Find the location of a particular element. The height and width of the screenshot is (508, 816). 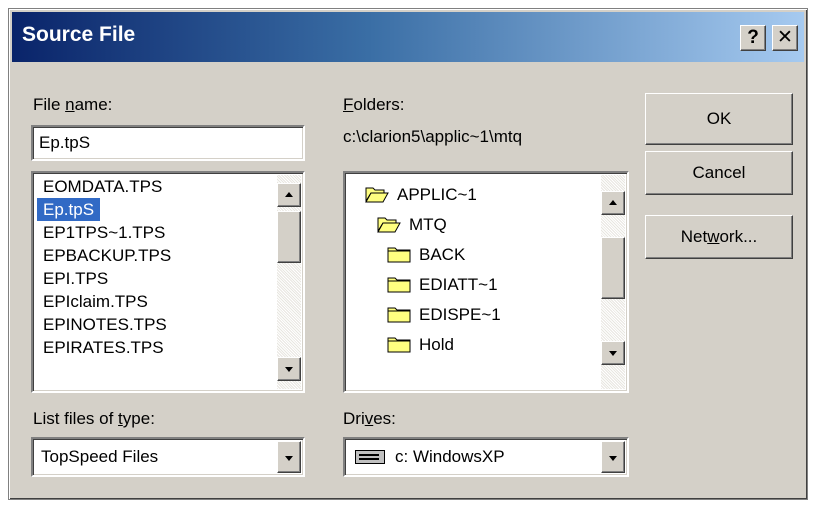

file-type-dropdown-button is located at coordinates (289, 457).